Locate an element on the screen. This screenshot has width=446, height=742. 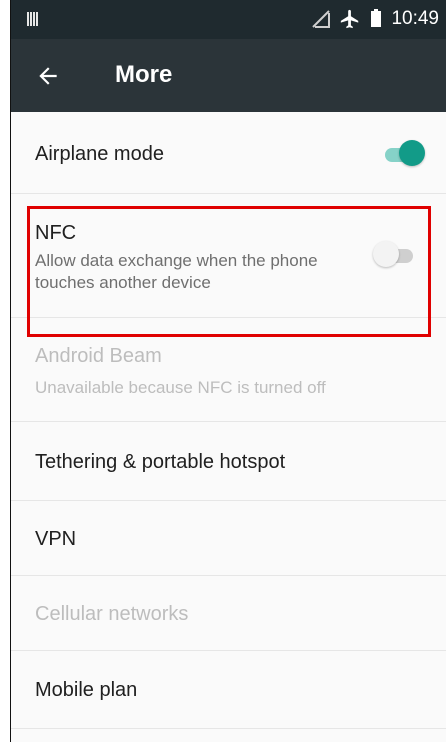
airplane-mode-toggle is located at coordinates (403, 154).